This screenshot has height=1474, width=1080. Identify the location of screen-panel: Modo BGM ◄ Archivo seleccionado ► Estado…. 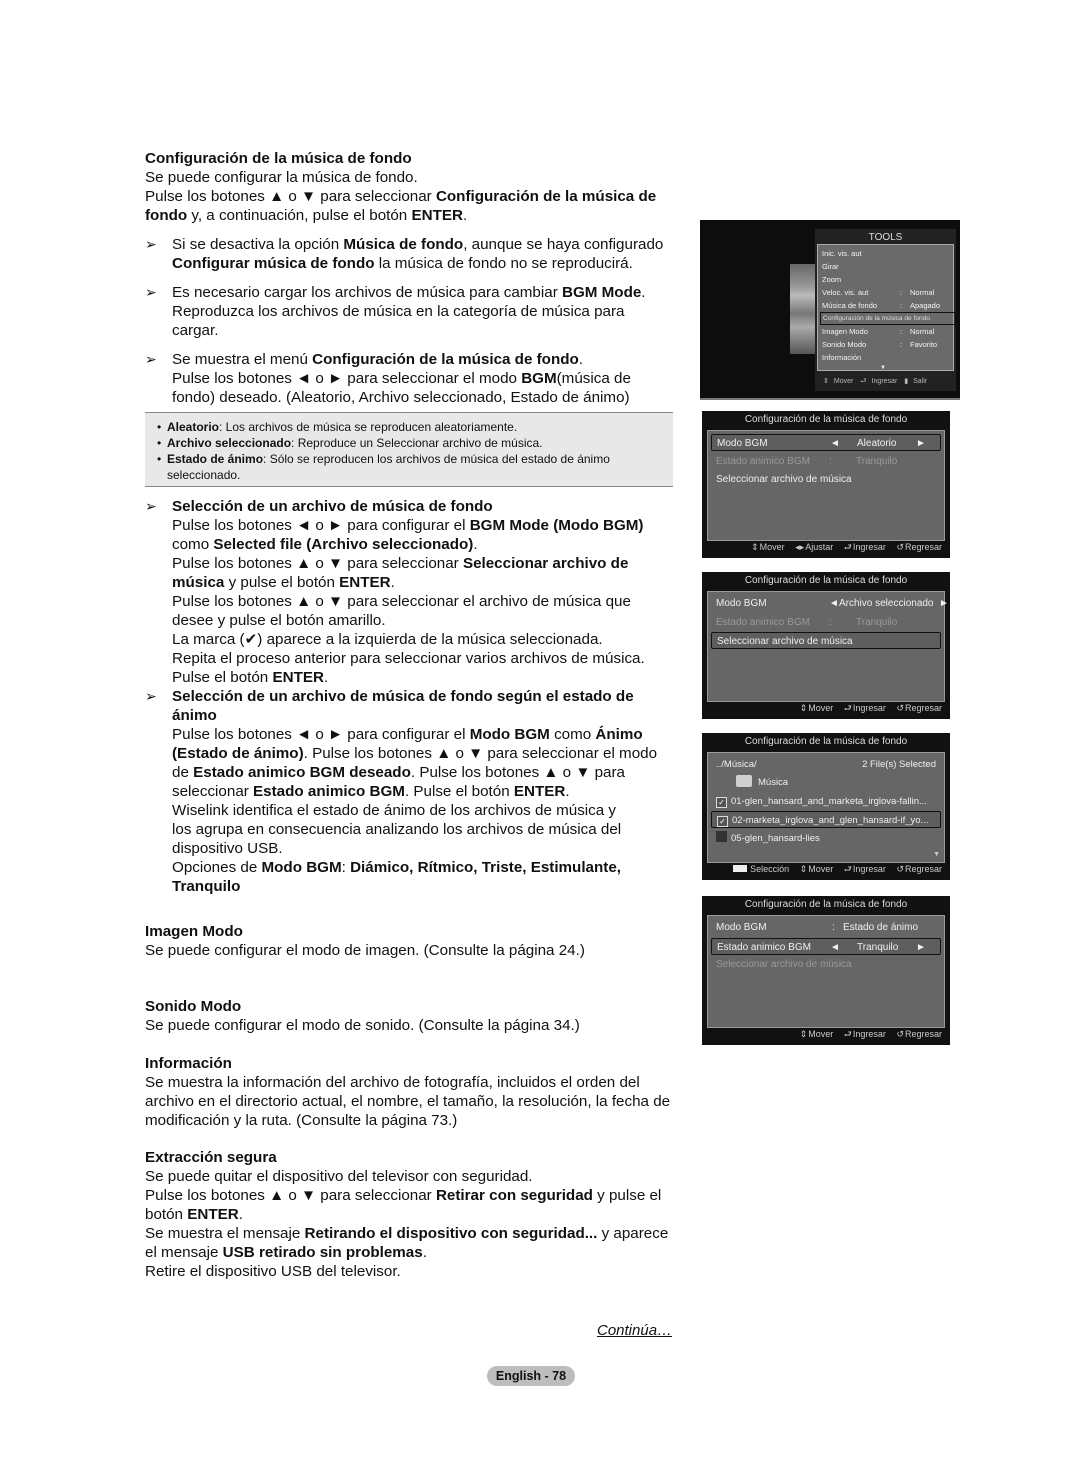
(828, 646).